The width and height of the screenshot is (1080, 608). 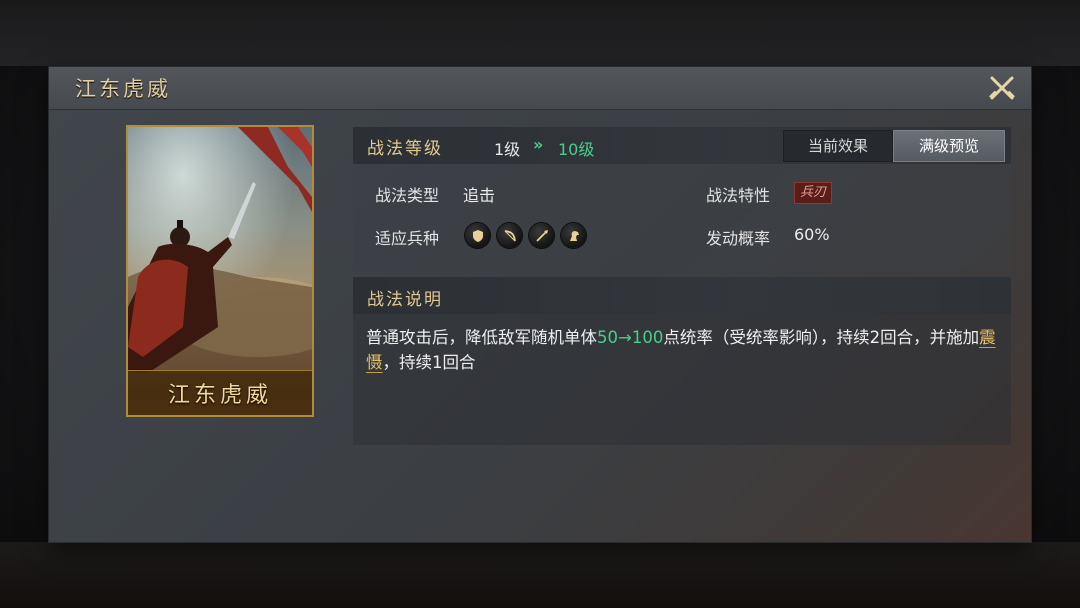 I want to click on background-top, so click(x=540, y=33).